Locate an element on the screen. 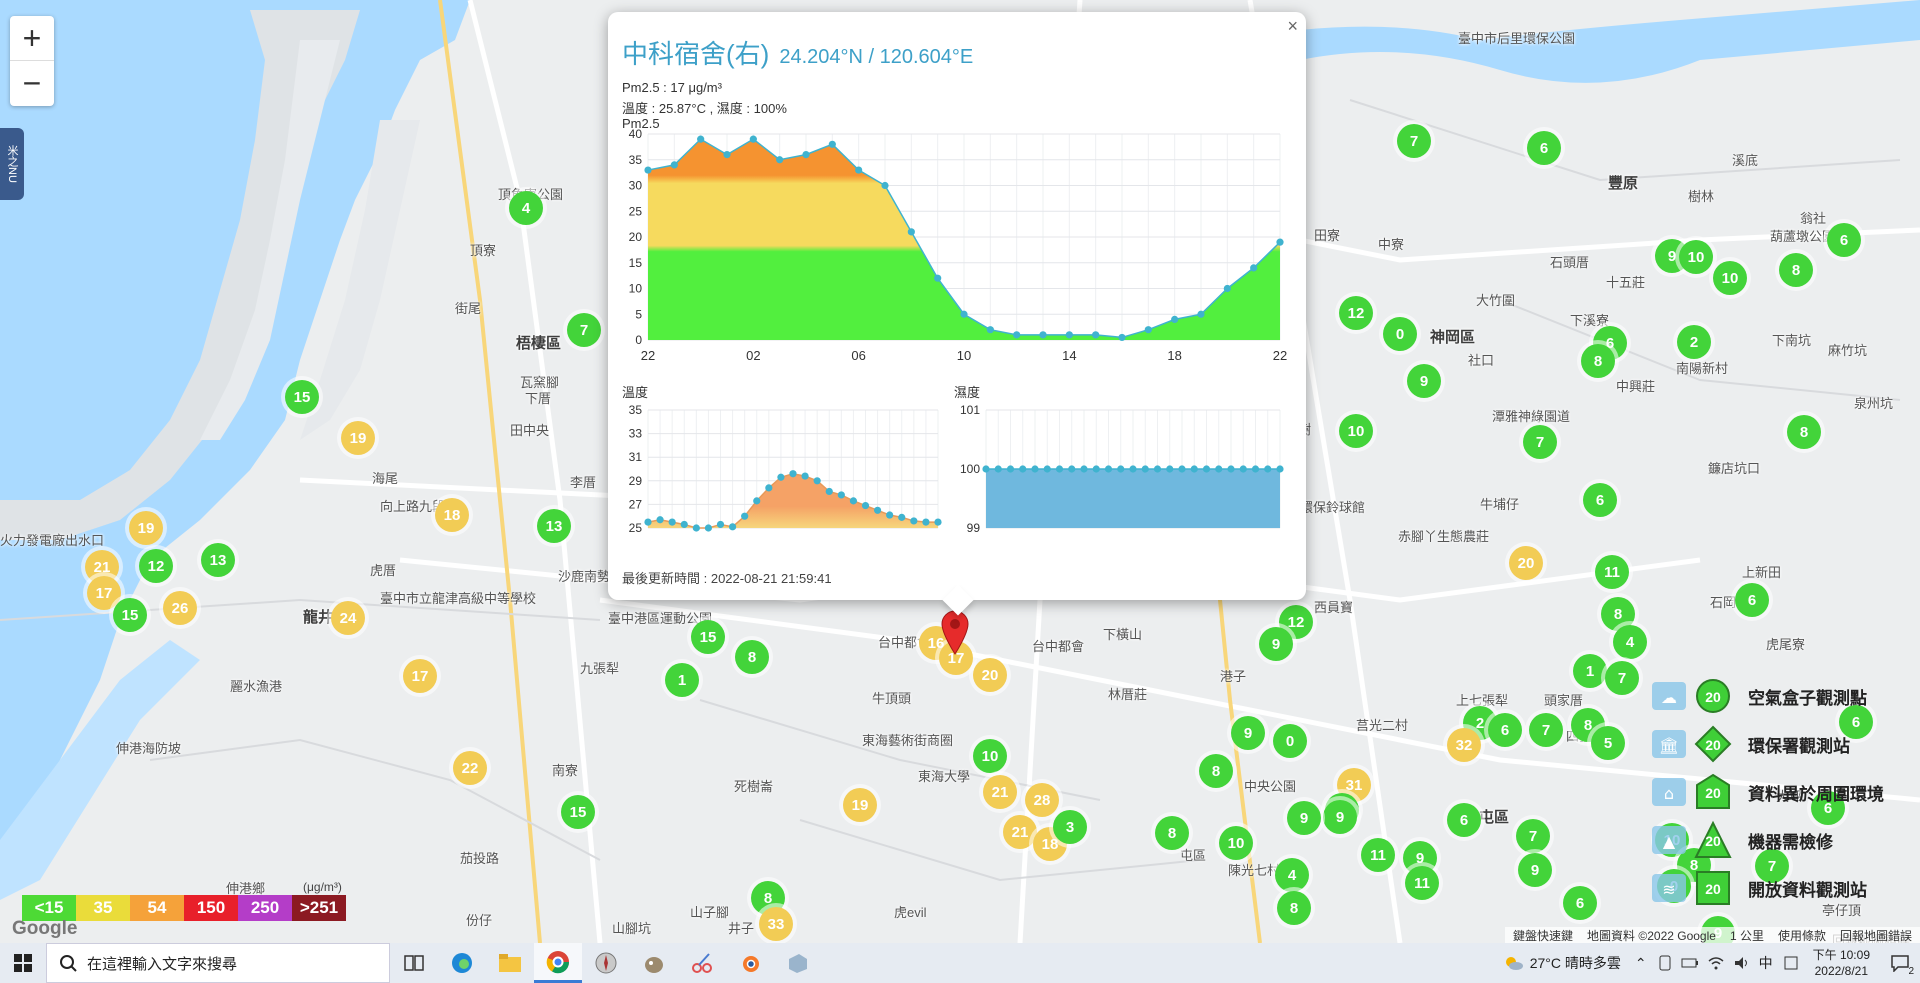  blender-icon is located at coordinates (750, 963).